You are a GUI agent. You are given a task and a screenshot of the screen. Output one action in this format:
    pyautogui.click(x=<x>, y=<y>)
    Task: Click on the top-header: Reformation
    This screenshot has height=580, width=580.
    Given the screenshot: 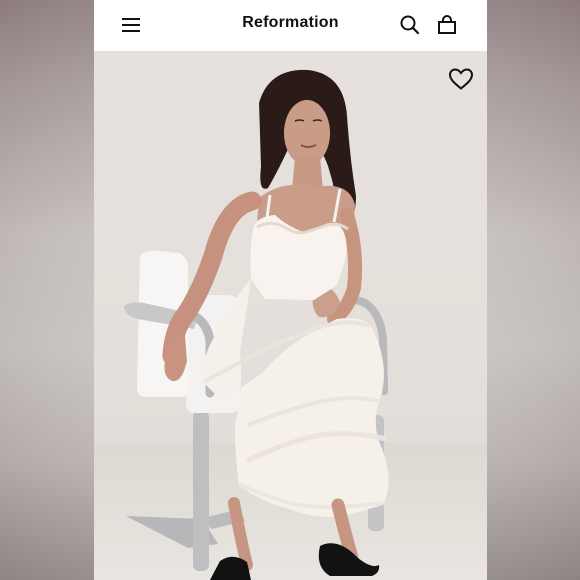 What is the action you would take?
    pyautogui.click(x=290, y=25)
    